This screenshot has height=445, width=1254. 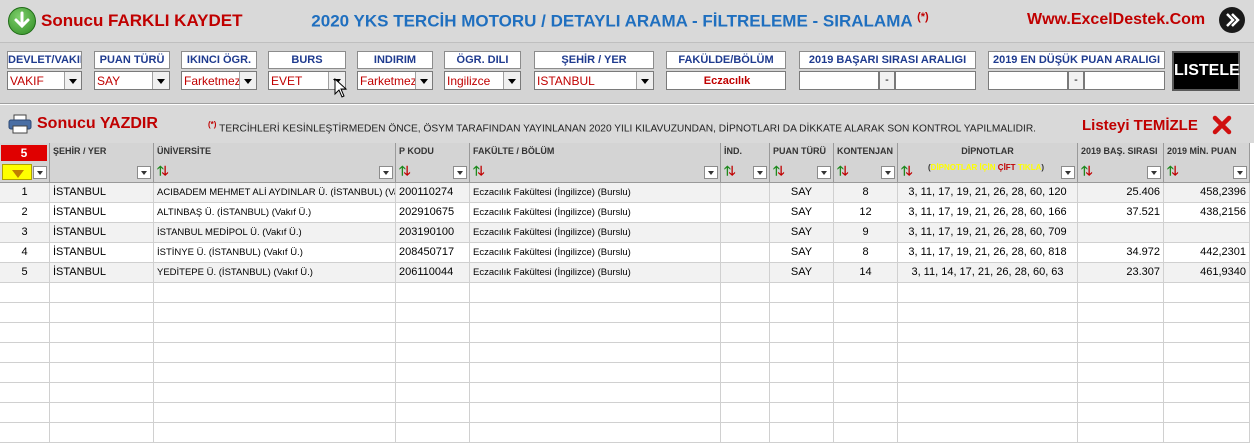 I want to click on circle-arrow-icon, so click(x=1232, y=20).